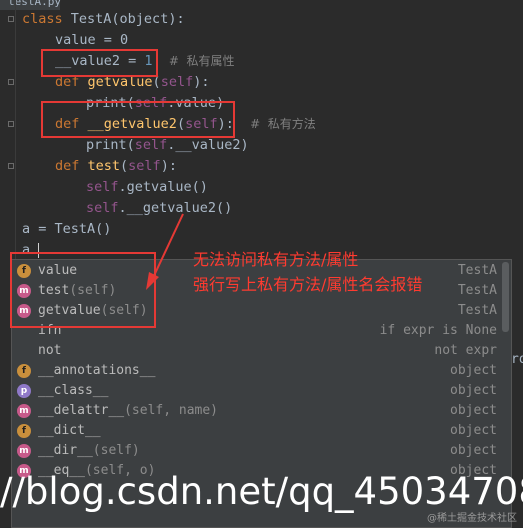  I want to click on watermark-small: @稀土掘金技术社区, so click(472, 518).